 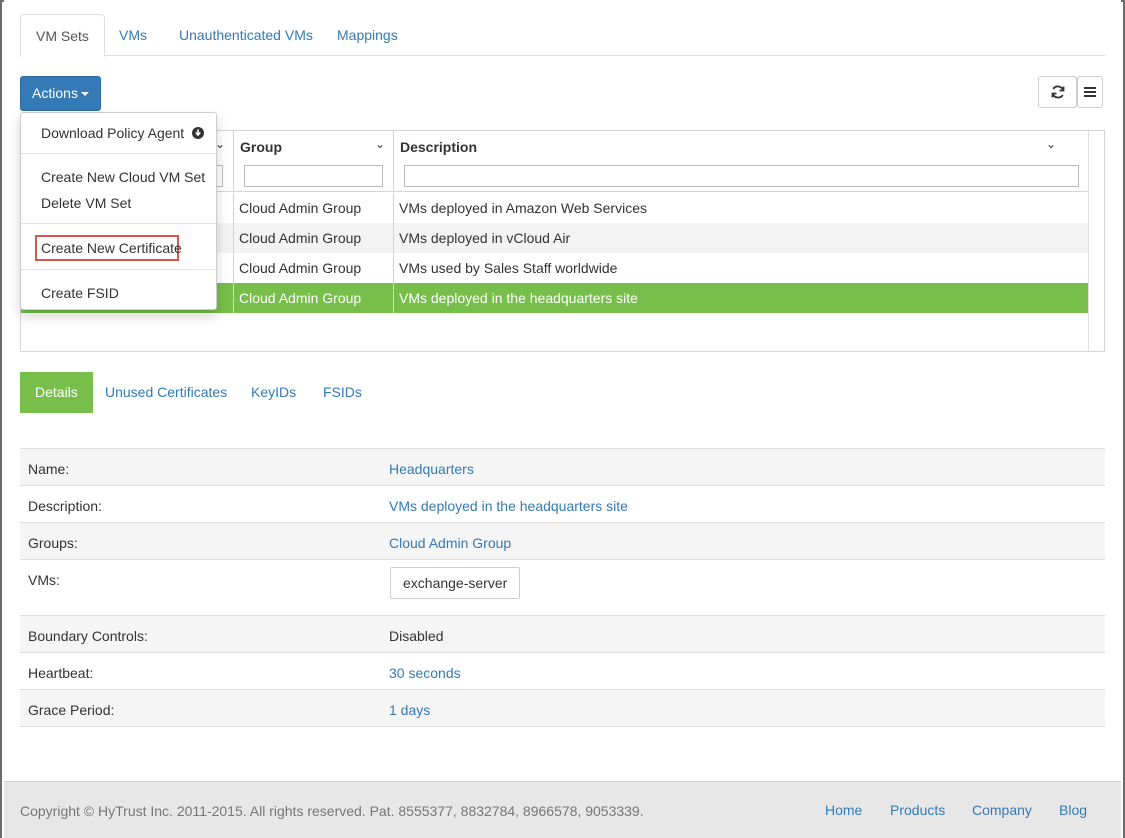 What do you see at coordinates (65, 506) in the screenshot?
I see `detail-label: Description:` at bounding box center [65, 506].